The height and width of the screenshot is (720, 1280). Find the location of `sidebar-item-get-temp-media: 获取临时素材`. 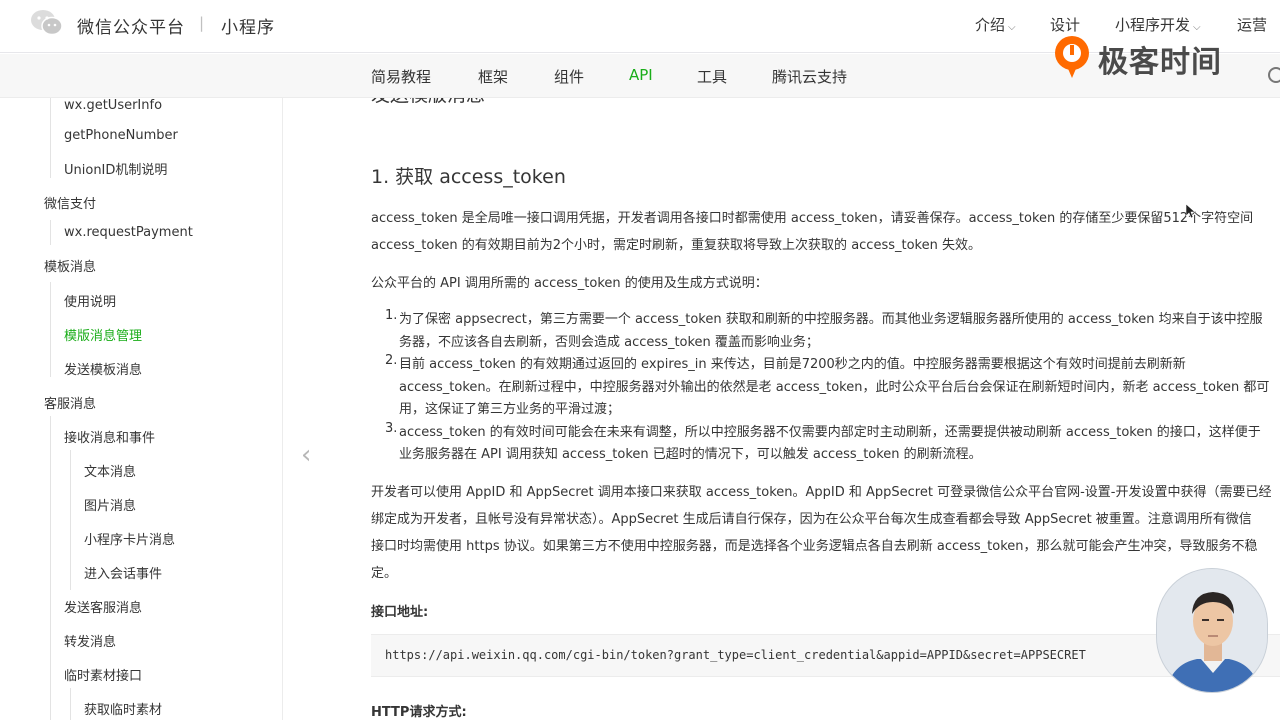

sidebar-item-get-temp-media: 获取临时素材 is located at coordinates (123, 708).